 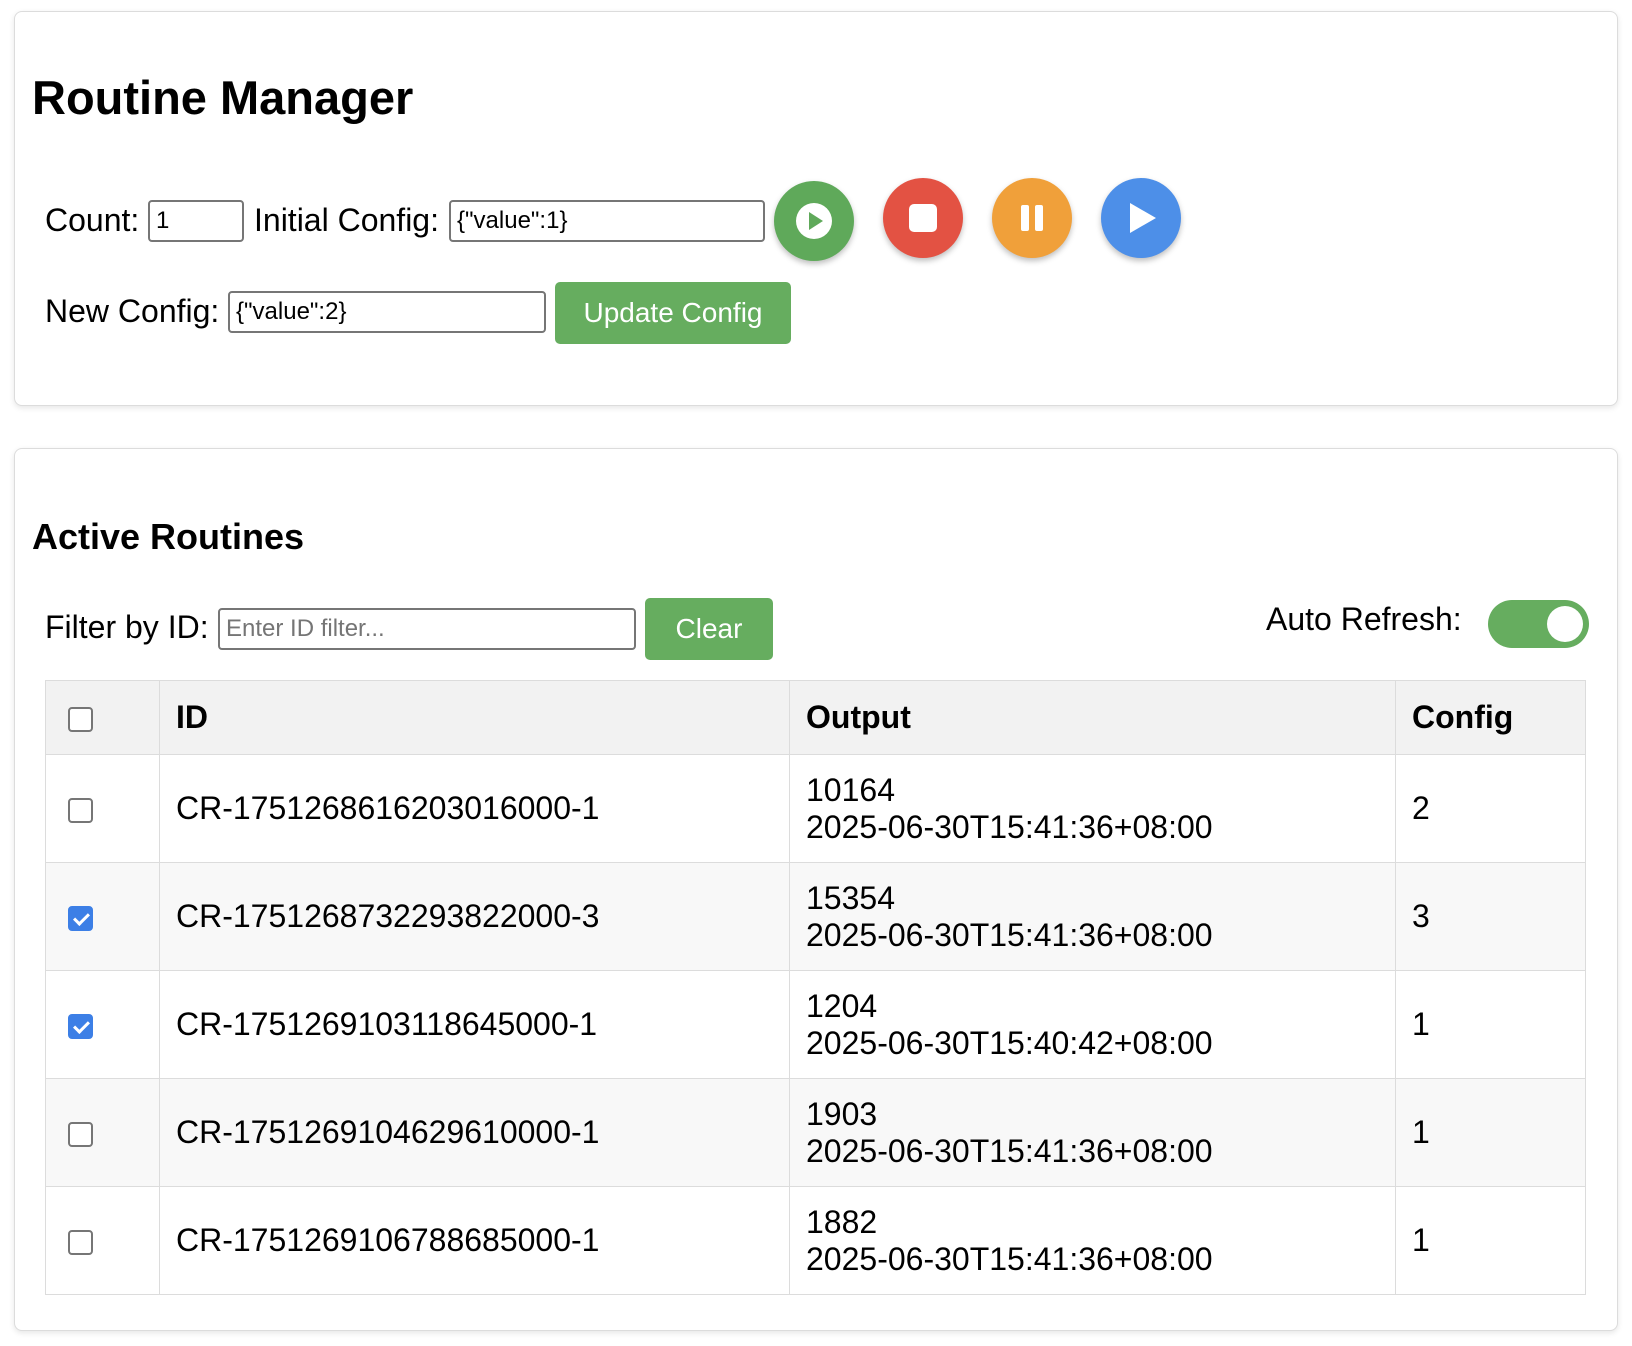 What do you see at coordinates (127, 627) in the screenshot?
I see `filter-label: Filter by ID:` at bounding box center [127, 627].